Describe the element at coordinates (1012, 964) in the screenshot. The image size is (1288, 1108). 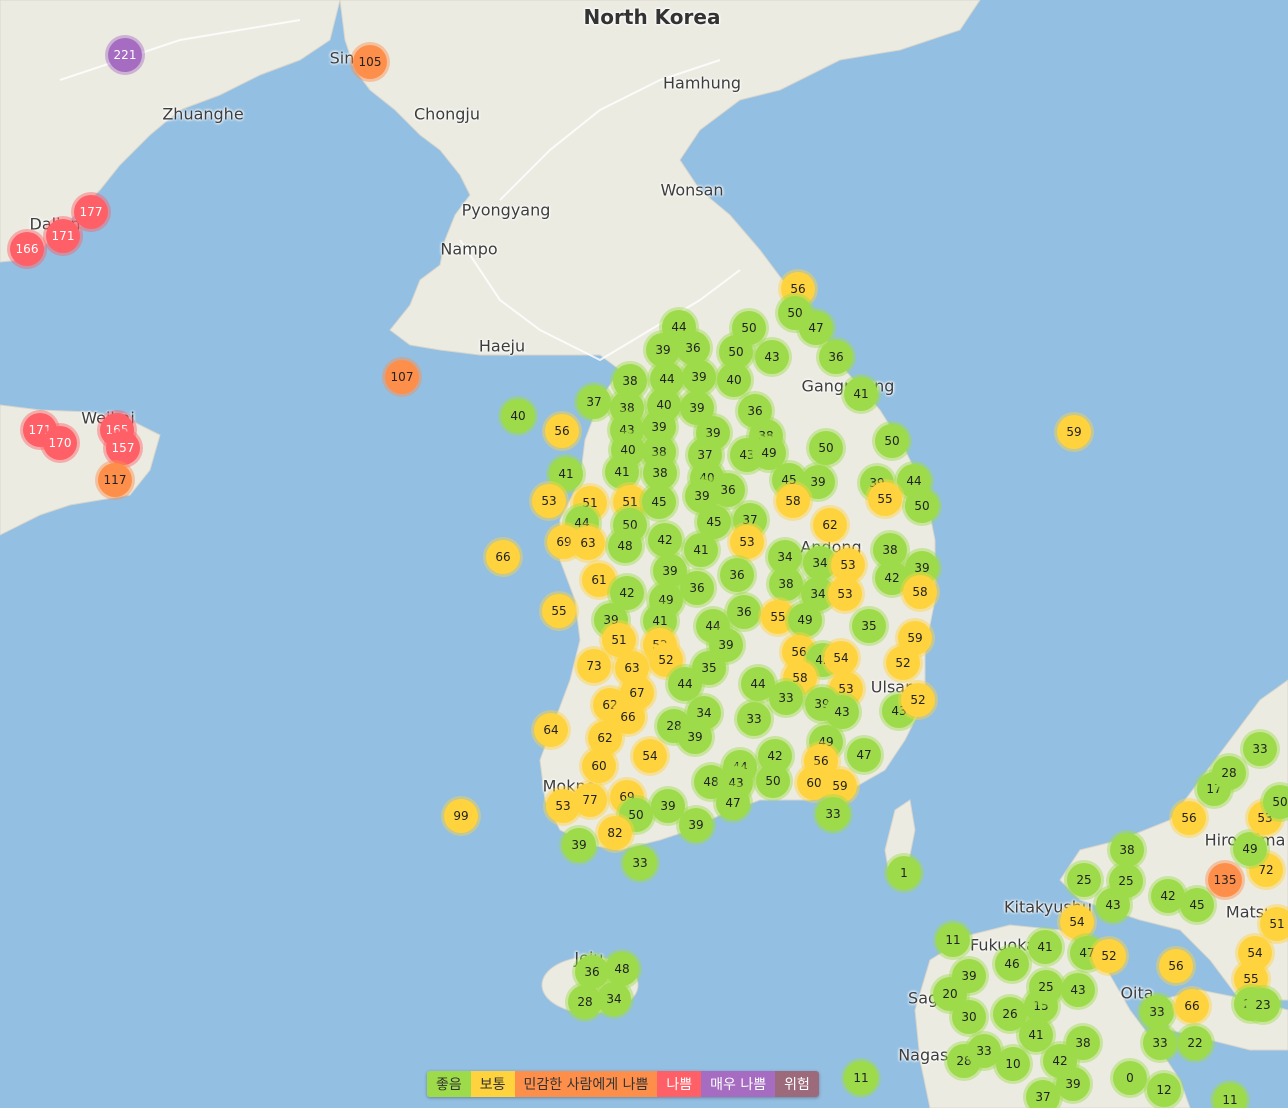
I see `aqi-station-marker: 46` at that location.